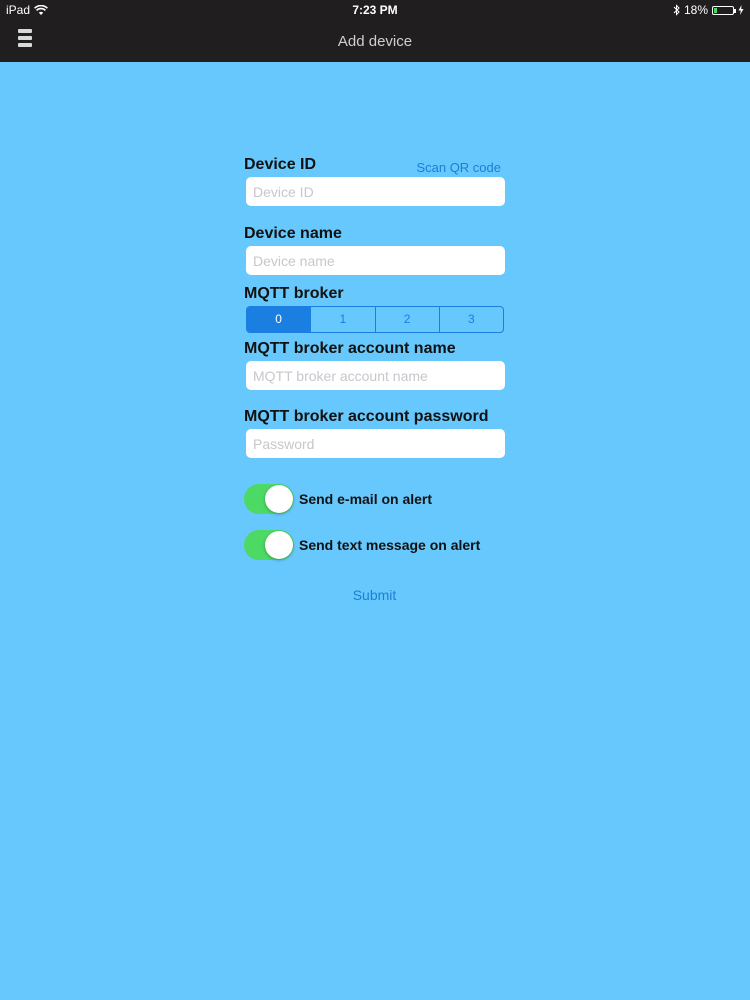 This screenshot has width=750, height=1000. What do you see at coordinates (374, 165) in the screenshot?
I see `device-id-header: Device ID Scan QR code` at bounding box center [374, 165].